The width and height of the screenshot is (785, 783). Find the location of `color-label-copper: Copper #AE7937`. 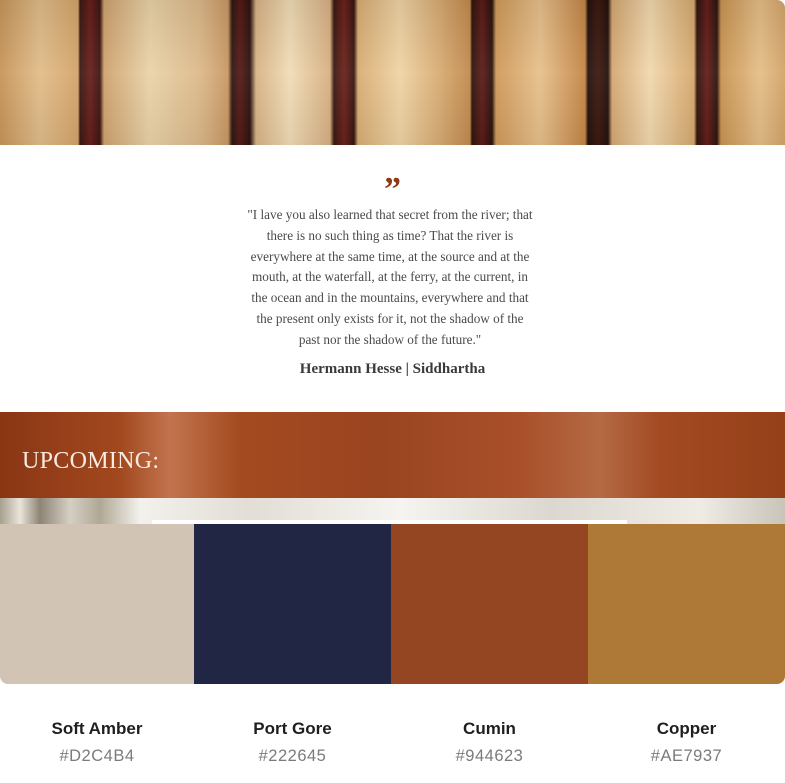

color-label-copper: Copper #AE7937 is located at coordinates (686, 742).